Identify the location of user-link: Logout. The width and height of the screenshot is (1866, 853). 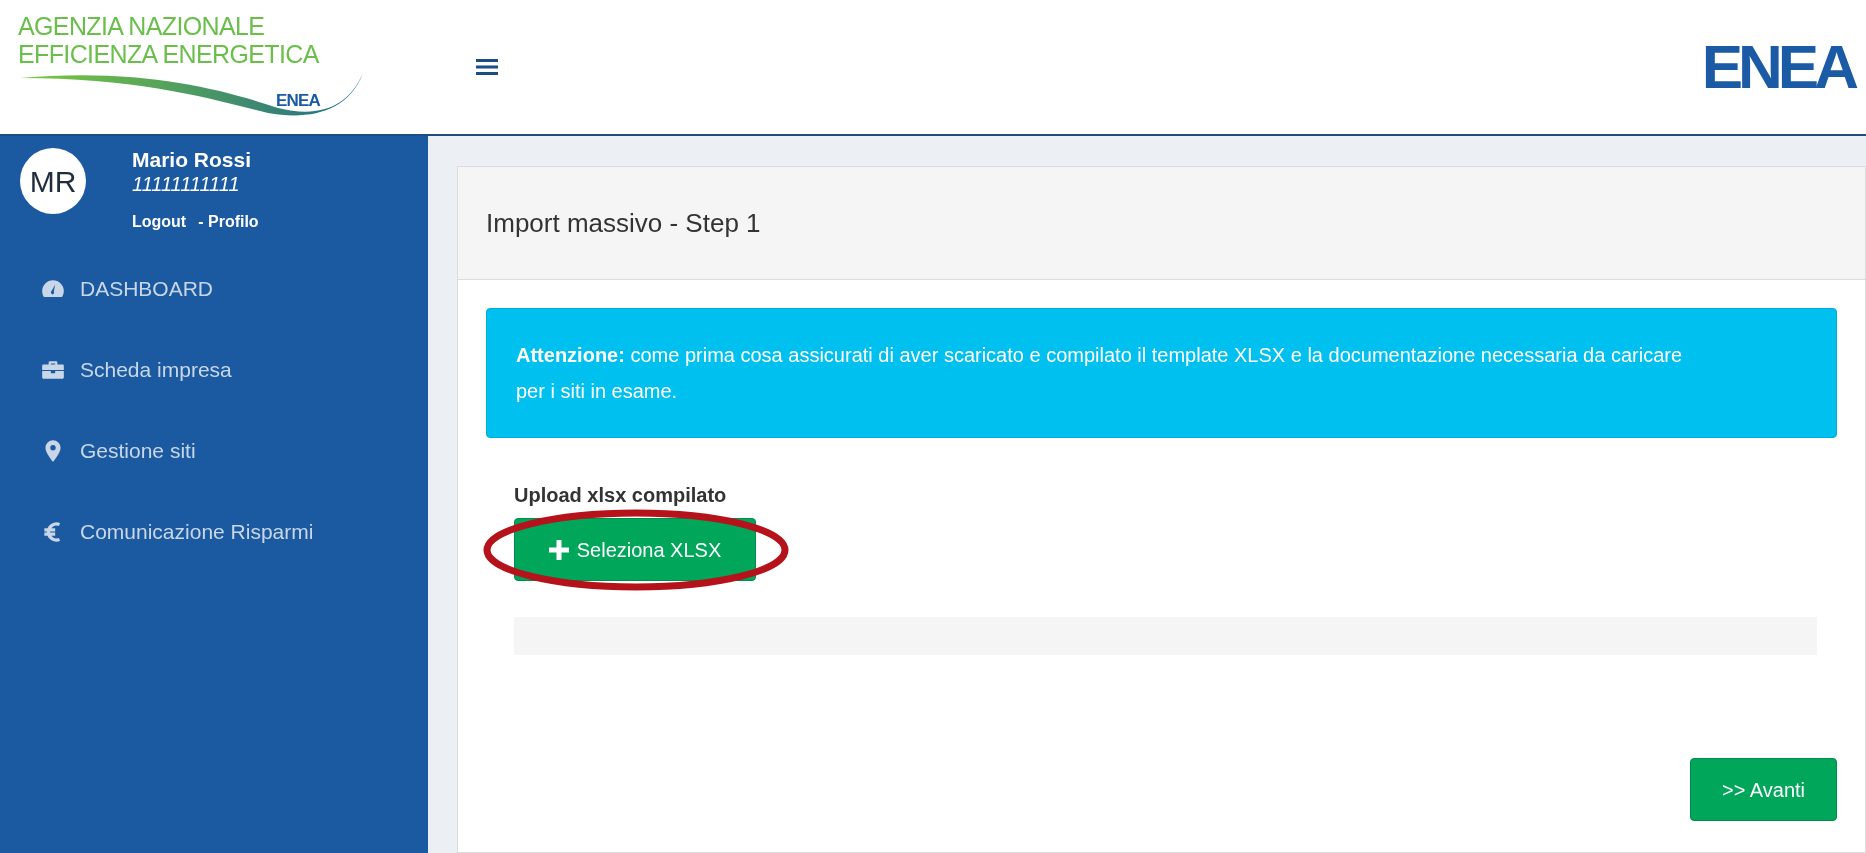
(159, 222).